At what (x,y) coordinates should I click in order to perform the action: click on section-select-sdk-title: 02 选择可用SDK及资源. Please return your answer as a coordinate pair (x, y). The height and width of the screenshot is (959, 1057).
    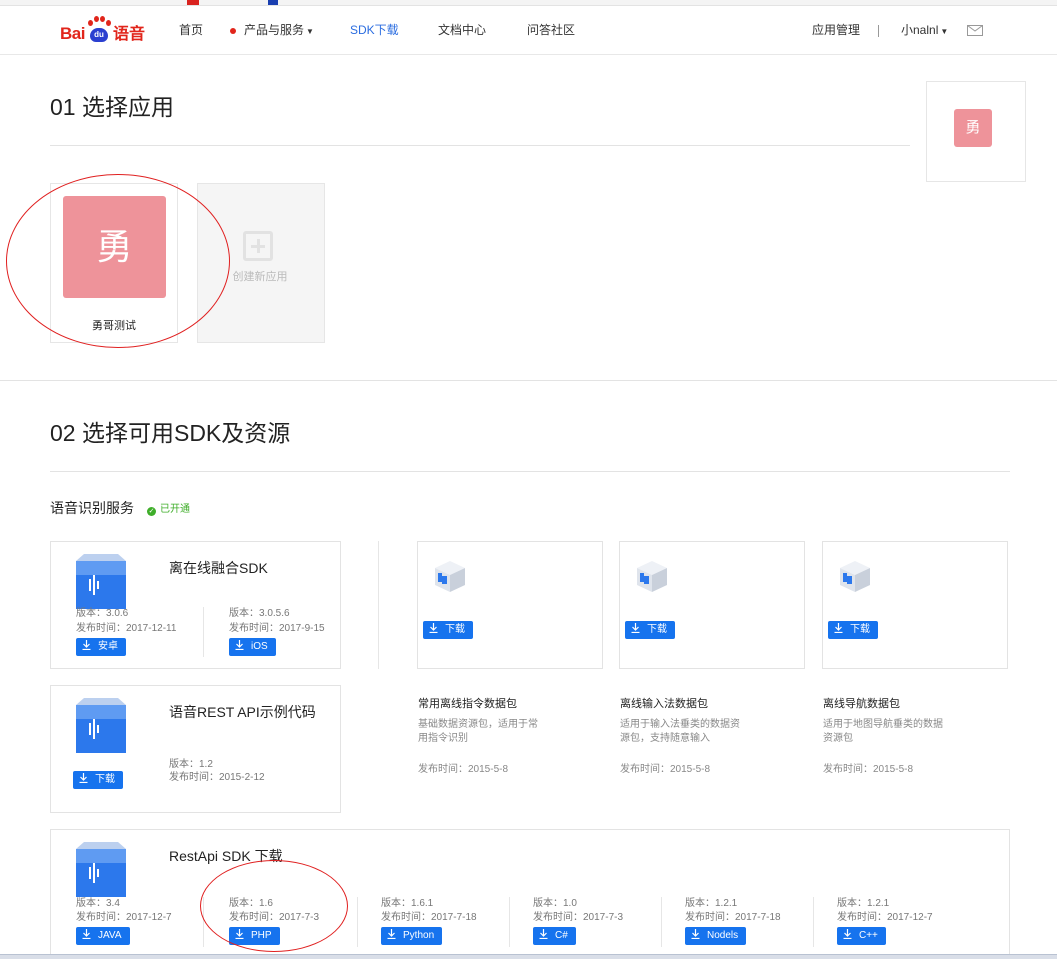
    Looking at the image, I should click on (170, 433).